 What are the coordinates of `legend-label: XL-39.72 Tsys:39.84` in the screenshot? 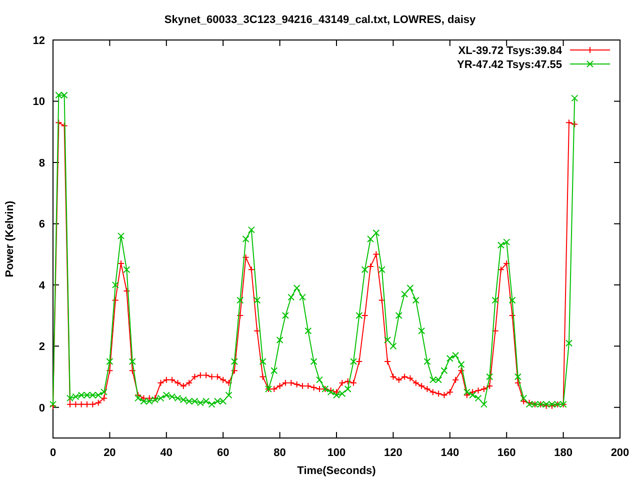 It's located at (510, 51).